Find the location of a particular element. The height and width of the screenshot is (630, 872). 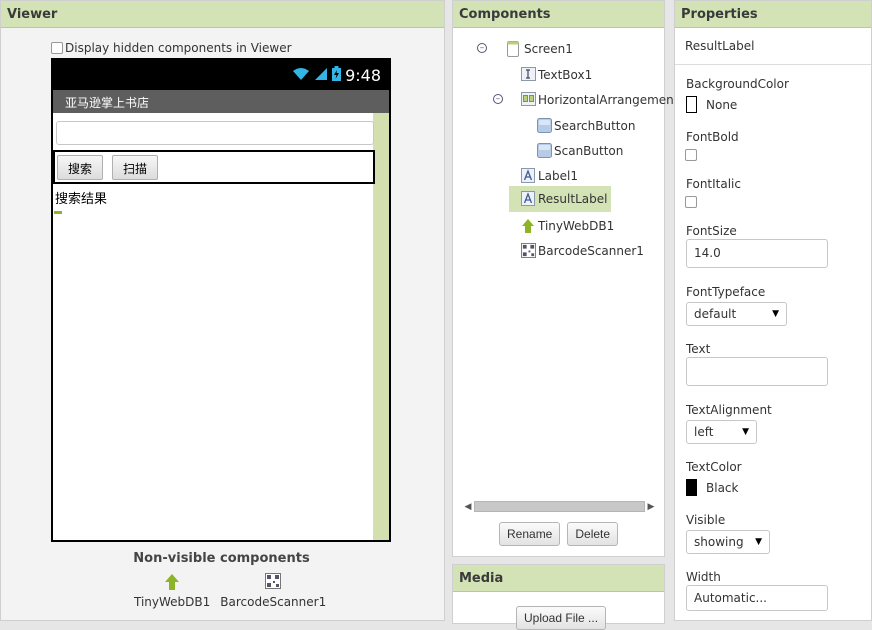

text-alignment-select: left ▼ is located at coordinates (721, 432).